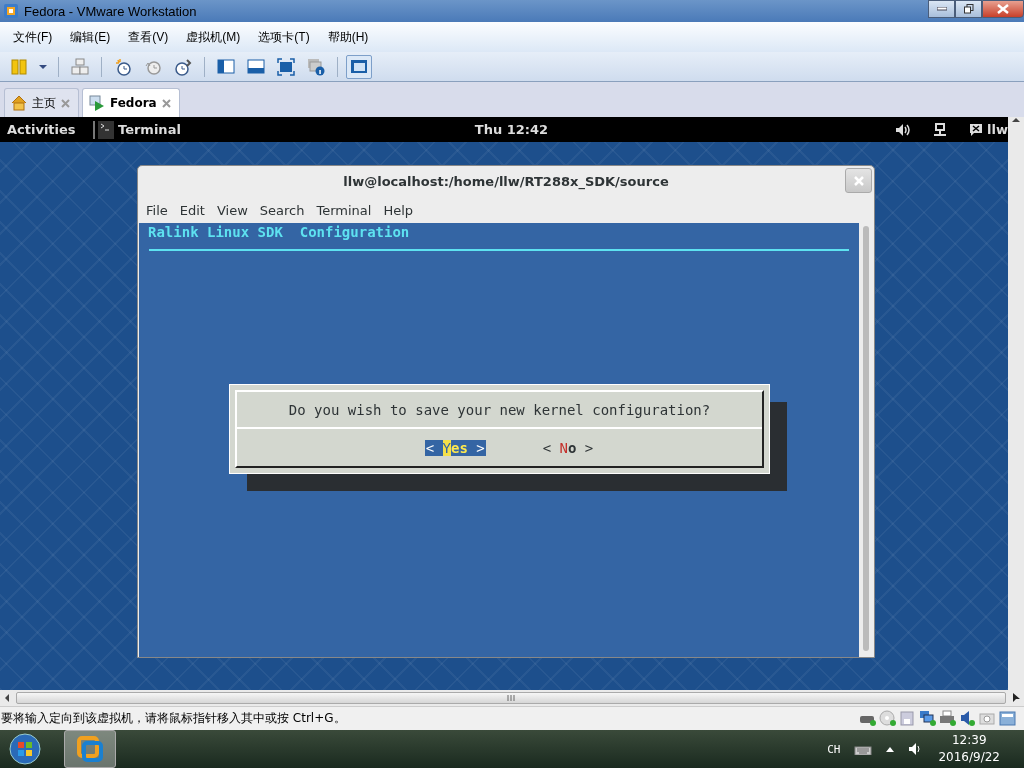  I want to click on window-title: Fedora - VMware Workstation, so click(110, 11).